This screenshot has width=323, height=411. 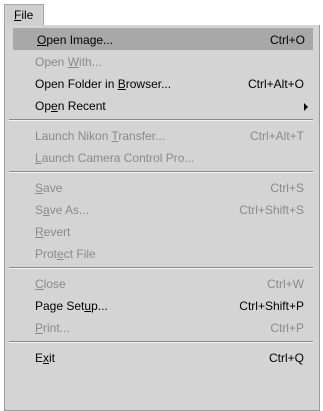 I want to click on menu-item-label: Revert, so click(x=52, y=232).